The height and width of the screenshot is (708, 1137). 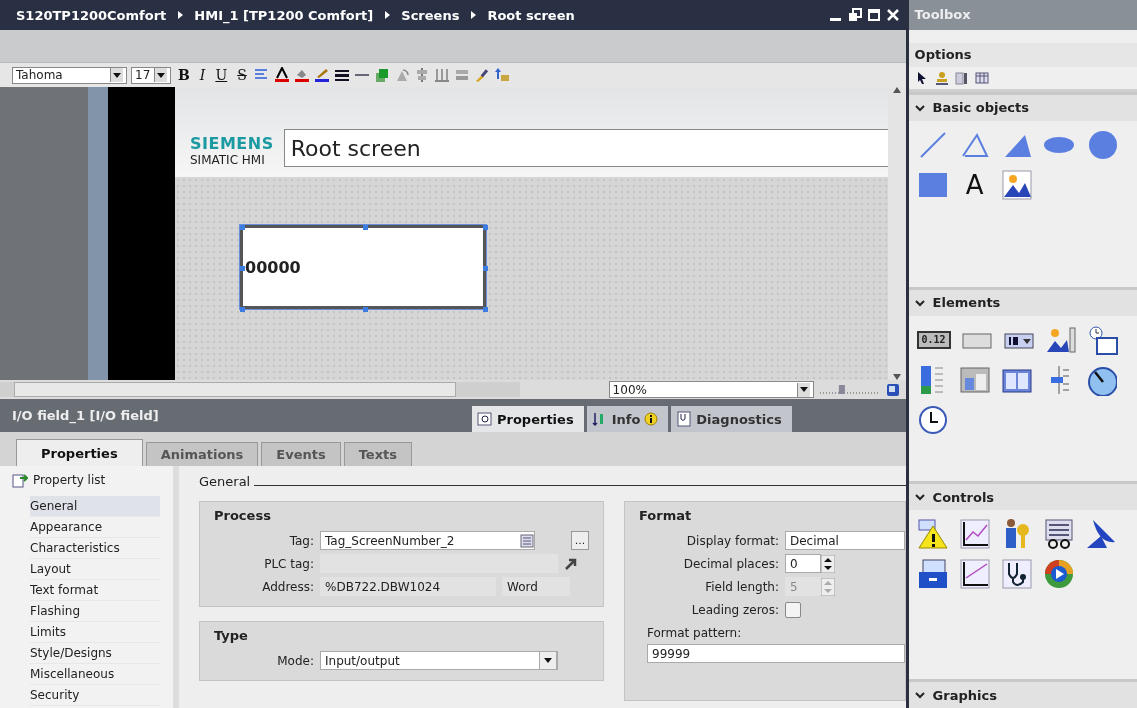 What do you see at coordinates (151, 75) in the screenshot?
I see `font-size-field: 17` at bounding box center [151, 75].